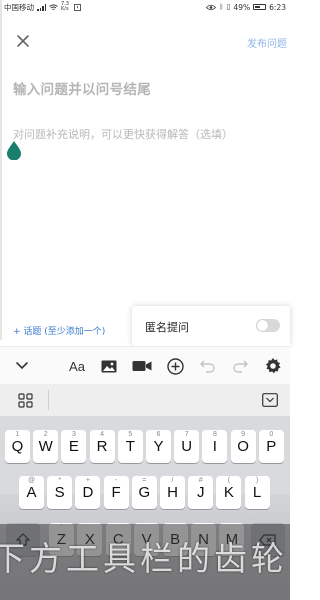 This screenshot has width=320, height=600. I want to click on font-format-label: Aa, so click(77, 366).